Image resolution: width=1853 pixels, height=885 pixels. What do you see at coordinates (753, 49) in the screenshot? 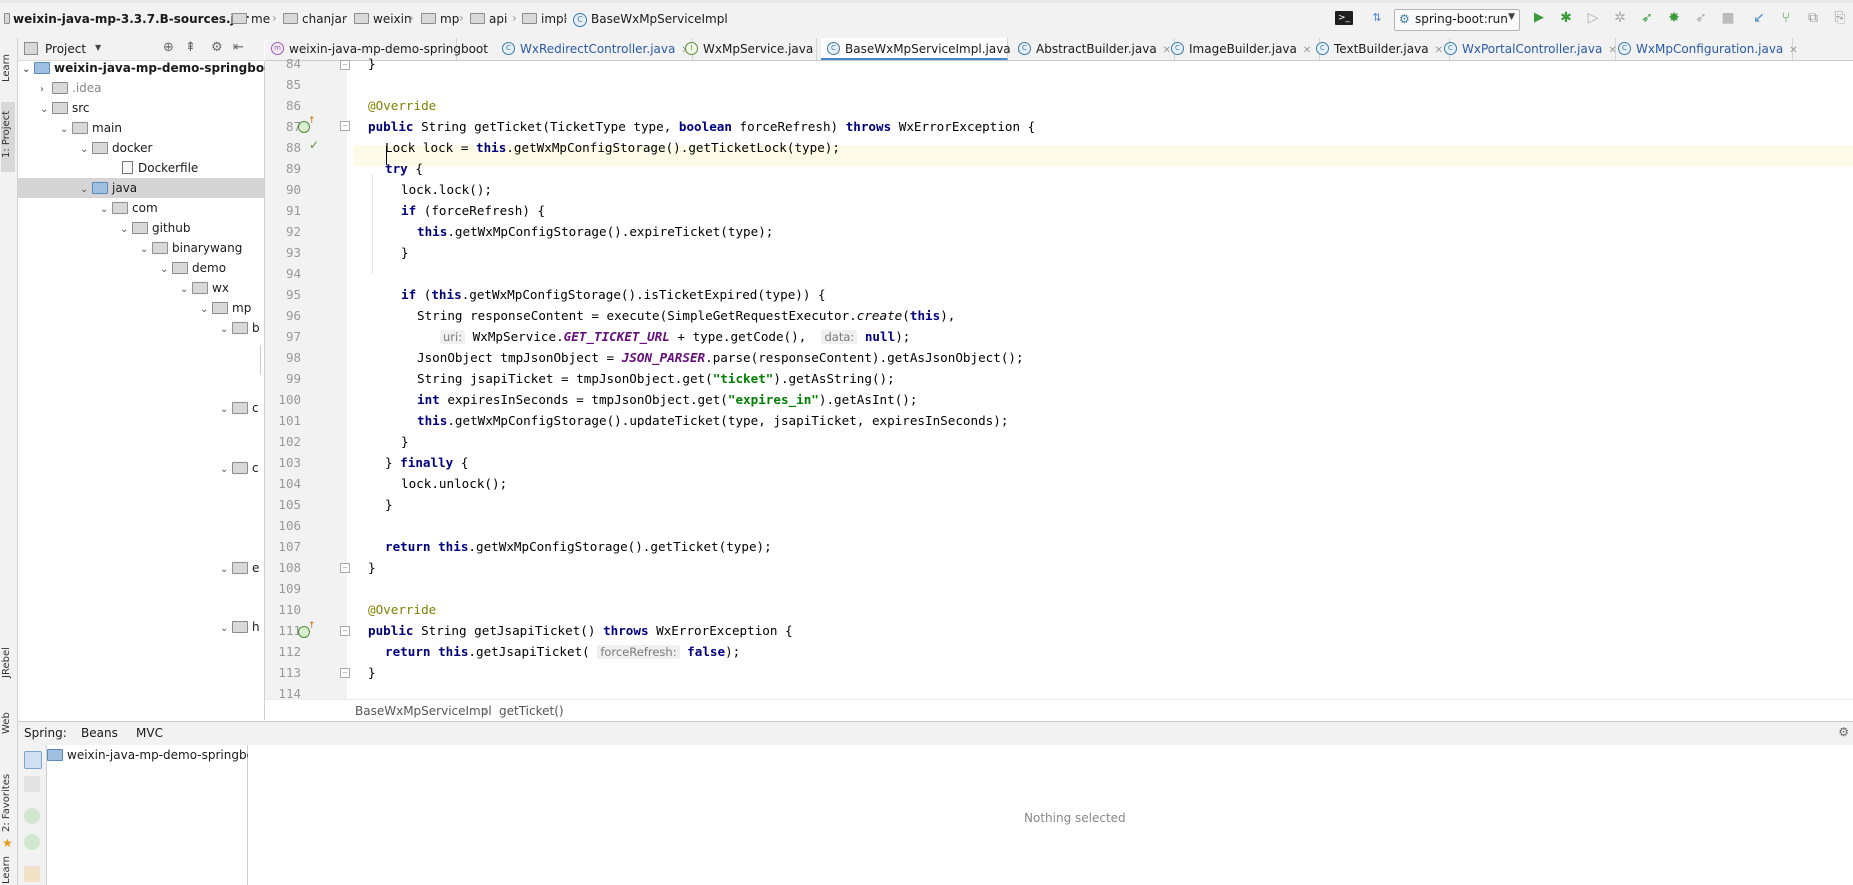
I see `tab-wxmpservice: IWxMpService.java✕` at bounding box center [753, 49].